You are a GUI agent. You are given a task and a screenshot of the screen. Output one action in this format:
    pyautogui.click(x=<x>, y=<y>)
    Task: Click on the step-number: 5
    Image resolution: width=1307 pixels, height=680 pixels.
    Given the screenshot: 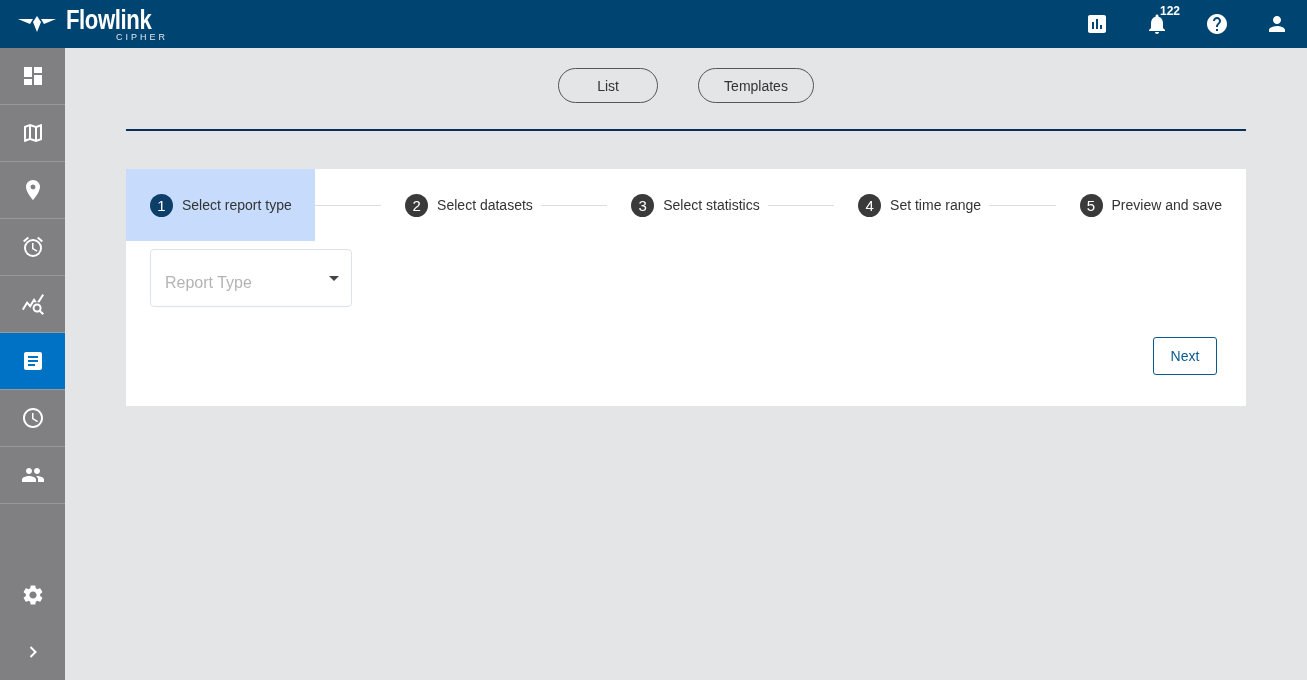 What is the action you would take?
    pyautogui.click(x=1091, y=205)
    